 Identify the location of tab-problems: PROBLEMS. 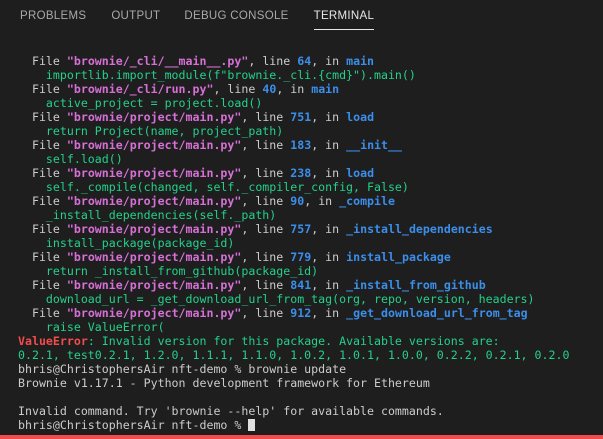
(53, 17).